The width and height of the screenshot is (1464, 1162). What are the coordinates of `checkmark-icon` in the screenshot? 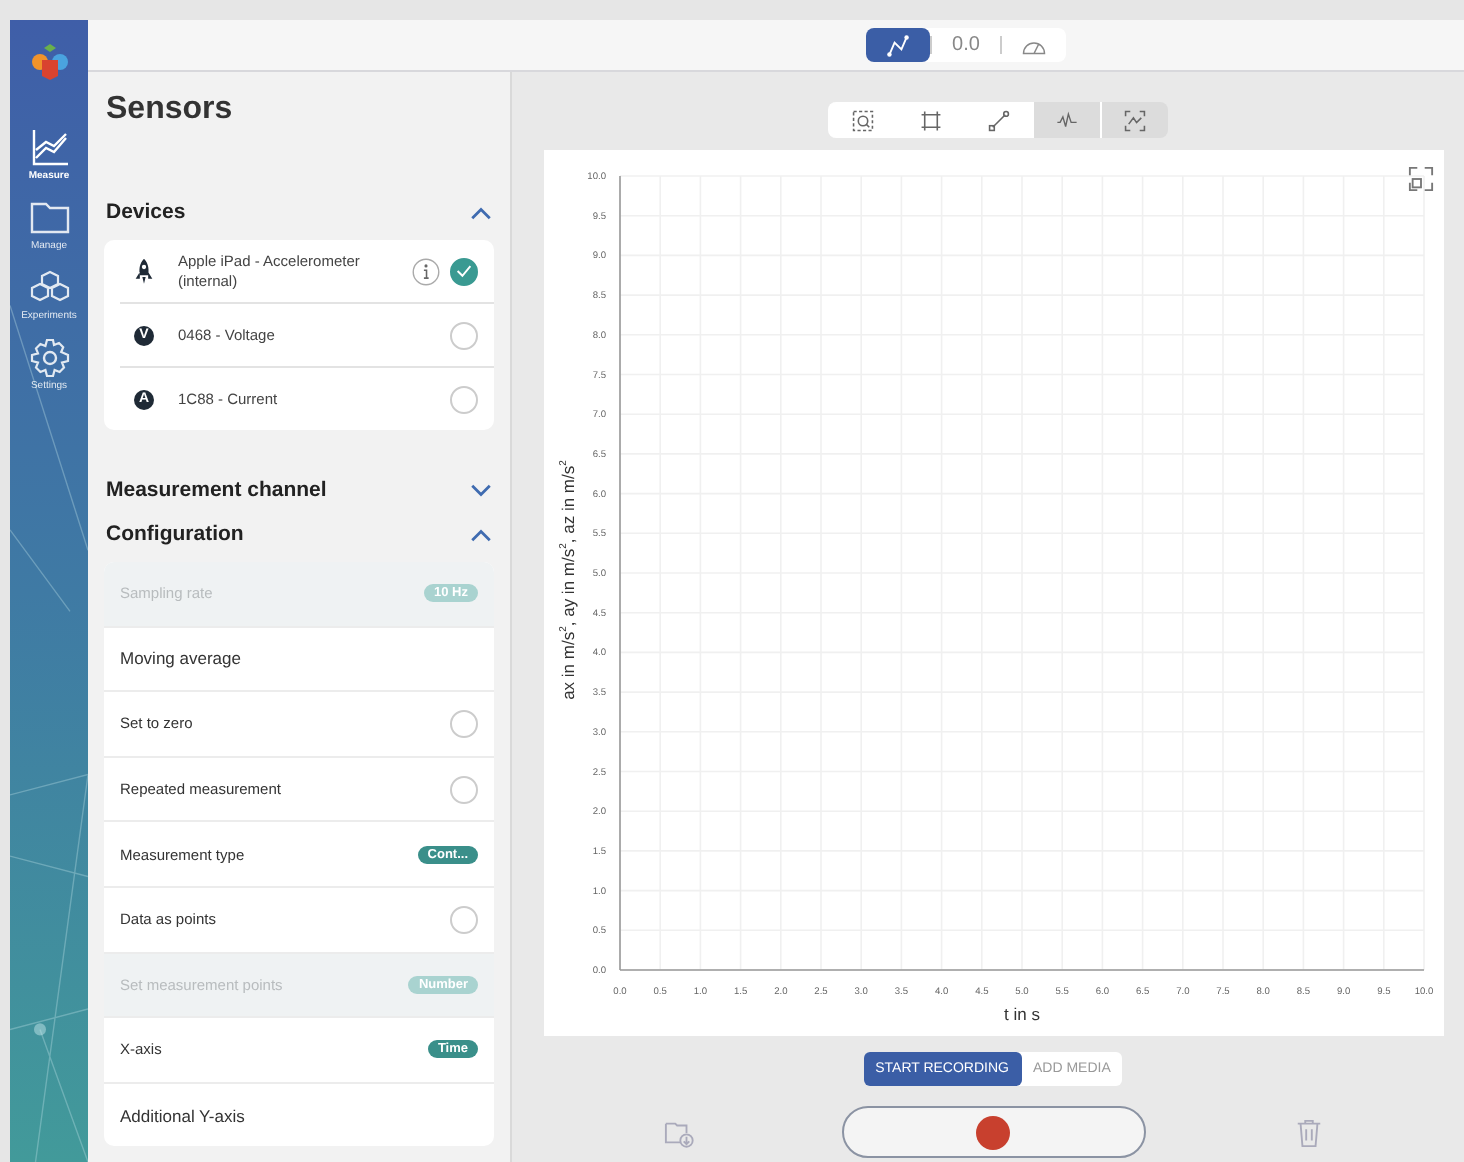 It's located at (464, 271).